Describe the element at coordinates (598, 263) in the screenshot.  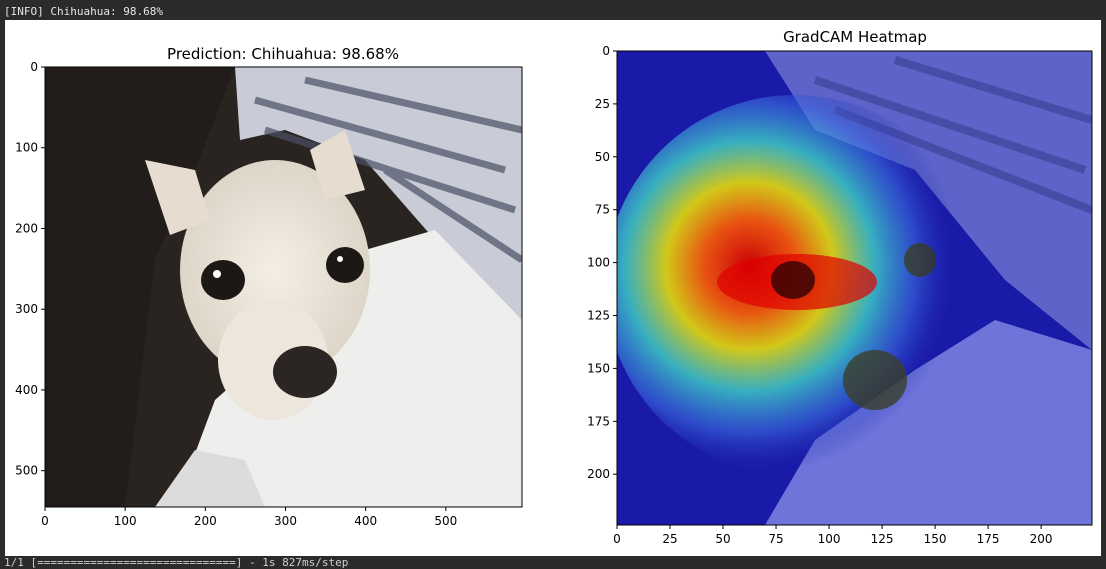
I see `gradcam-y-tick-label: 100` at that location.